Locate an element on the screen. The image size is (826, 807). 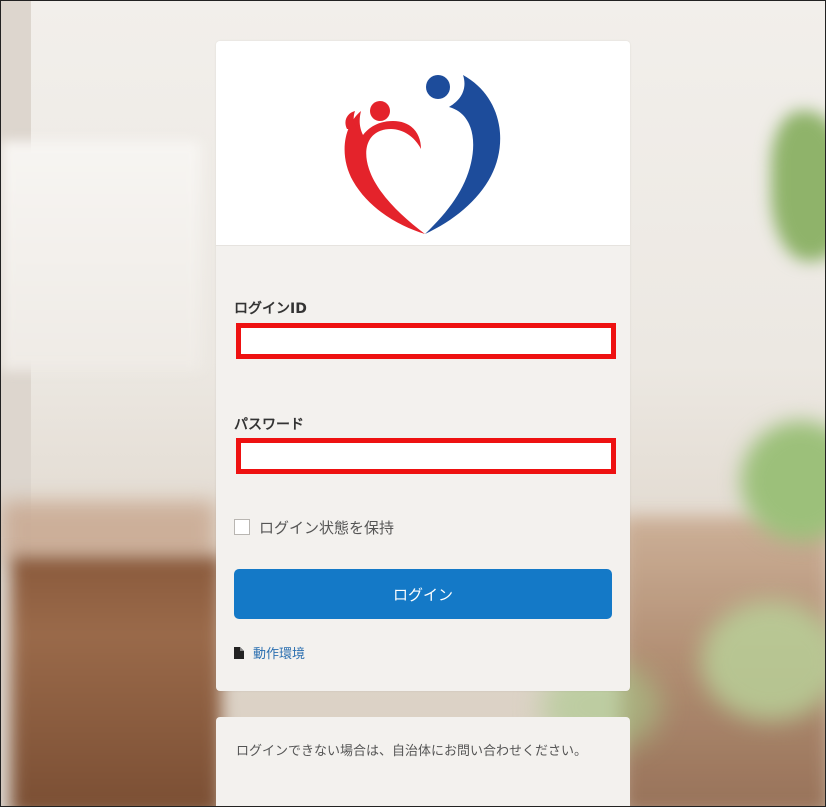
password-input is located at coordinates (426, 456).